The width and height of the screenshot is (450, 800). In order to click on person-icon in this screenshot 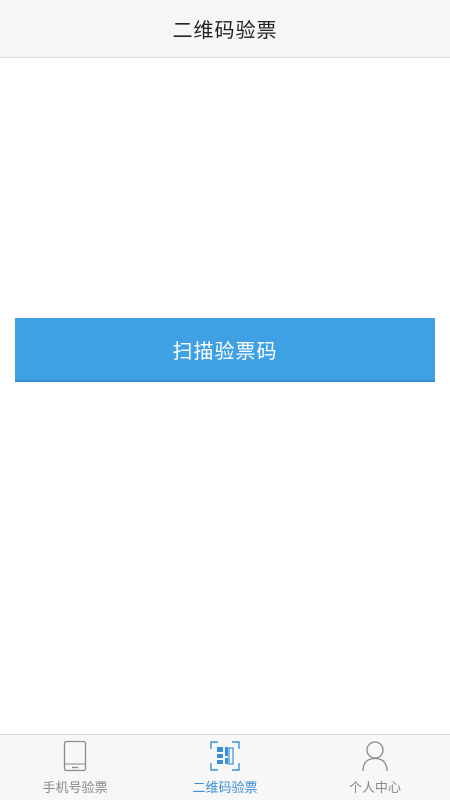, I will do `click(375, 756)`.